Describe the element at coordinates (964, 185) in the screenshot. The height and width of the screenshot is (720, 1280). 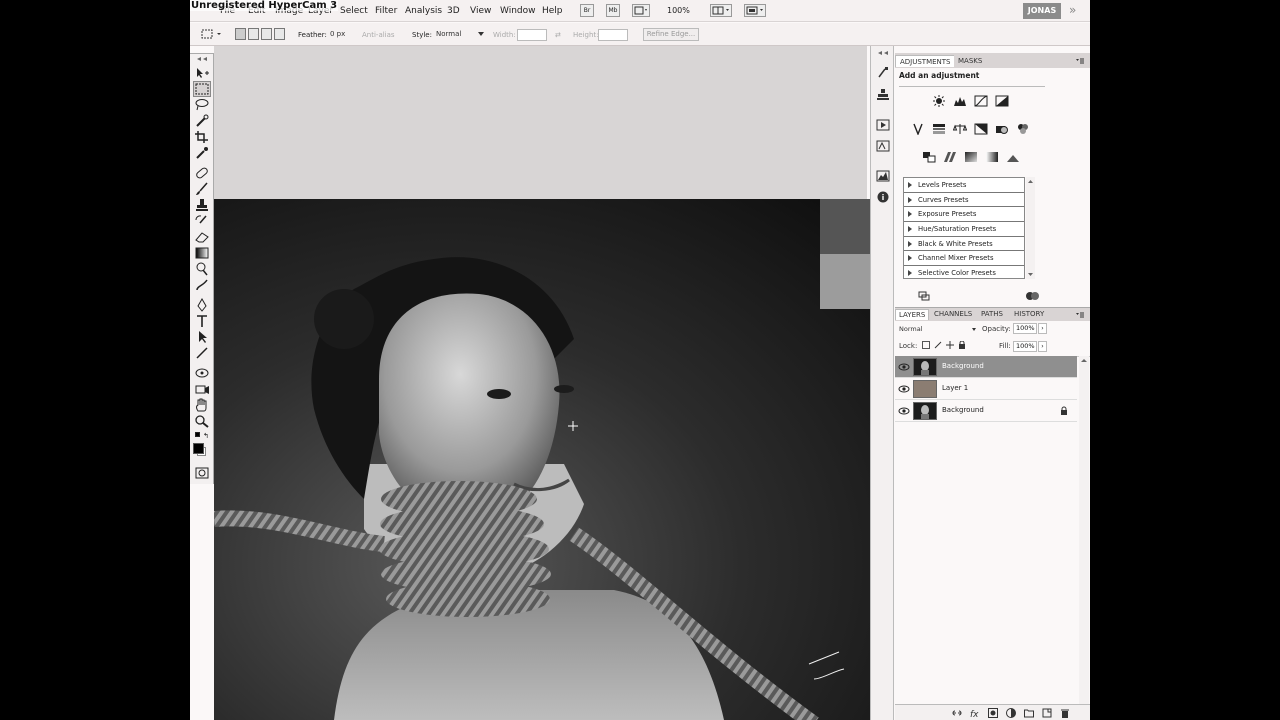
I see `preset-levels: Levels Presets` at that location.